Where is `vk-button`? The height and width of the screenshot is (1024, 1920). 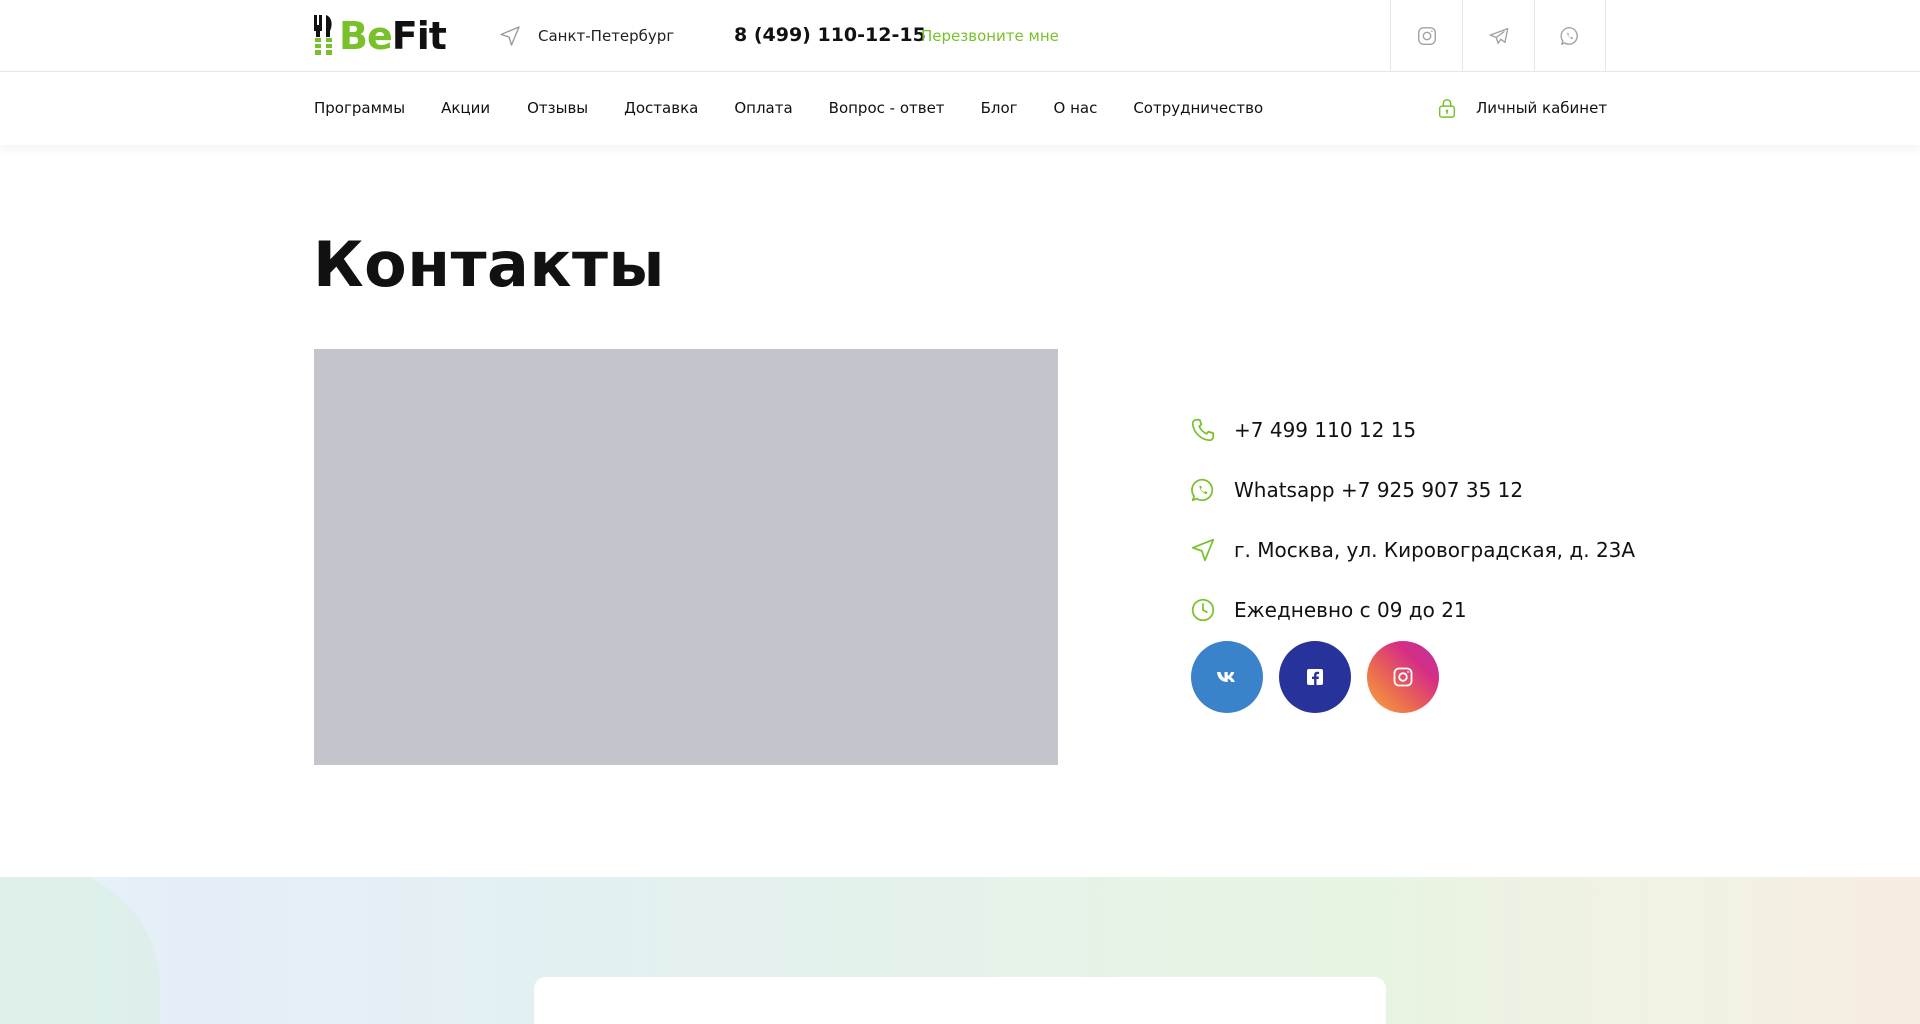 vk-button is located at coordinates (1227, 677).